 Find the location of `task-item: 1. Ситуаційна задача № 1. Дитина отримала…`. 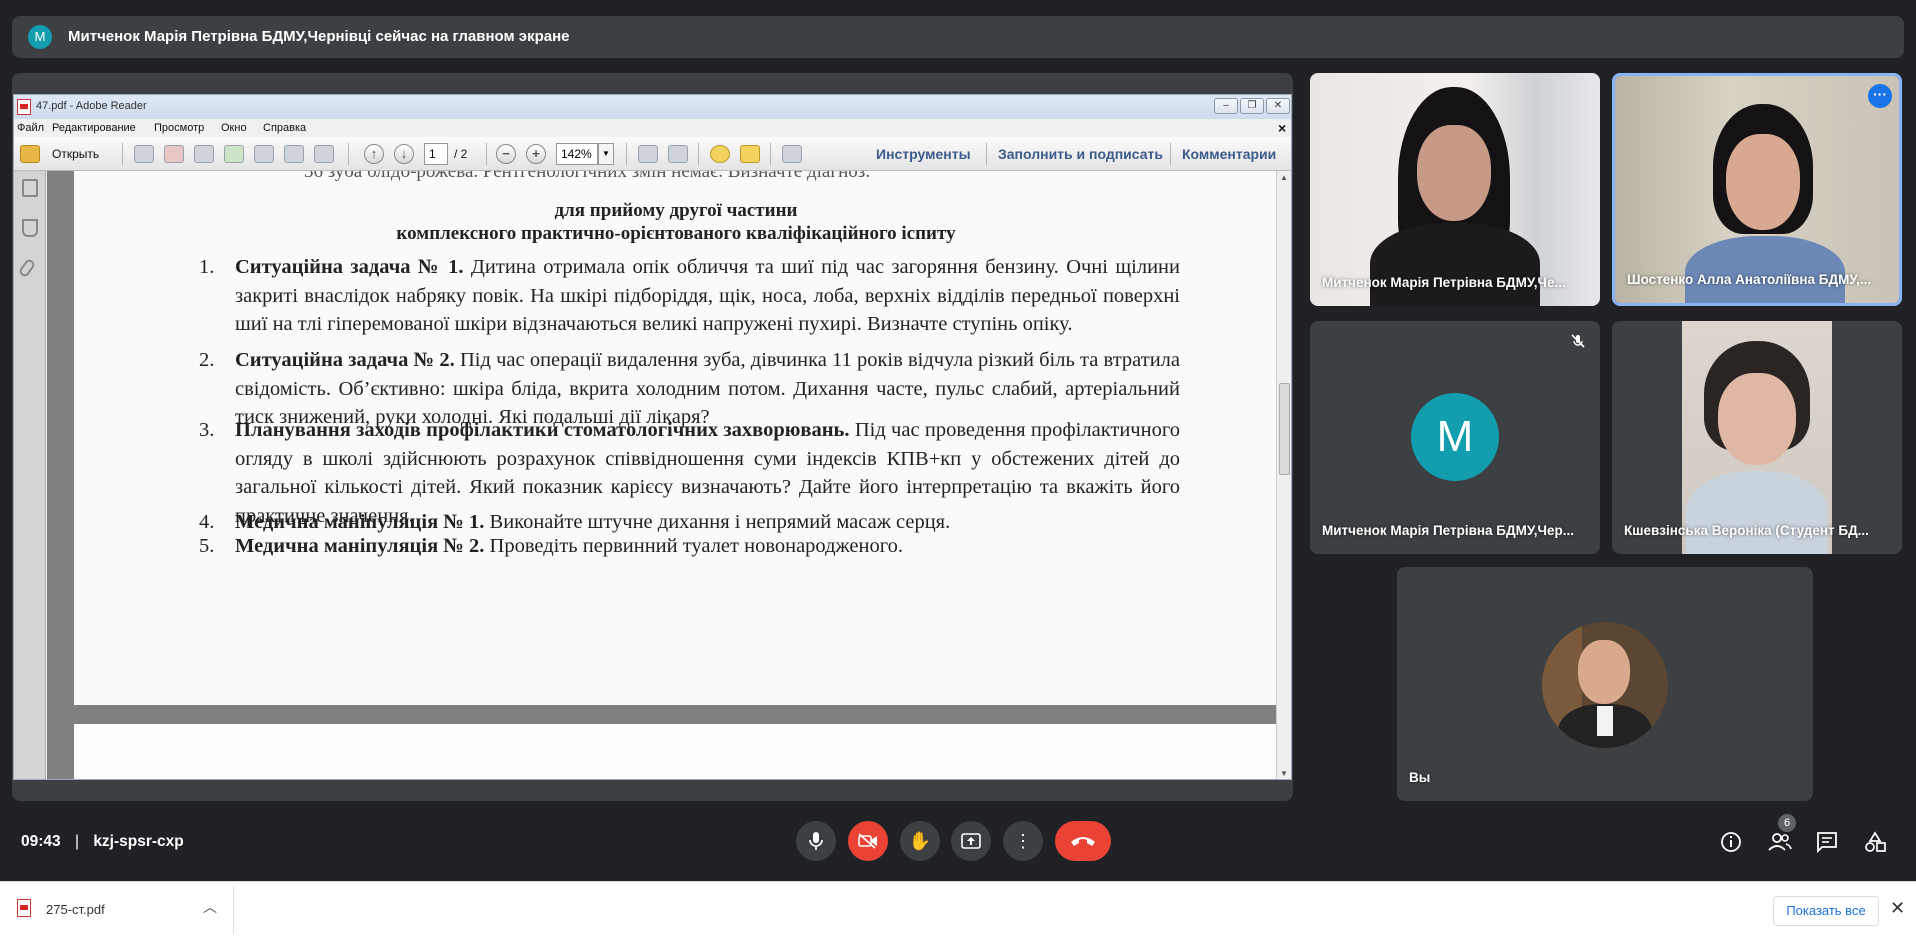

task-item: 1. Ситуаційна задача № 1. Дитина отримала… is located at coordinates (689, 295).